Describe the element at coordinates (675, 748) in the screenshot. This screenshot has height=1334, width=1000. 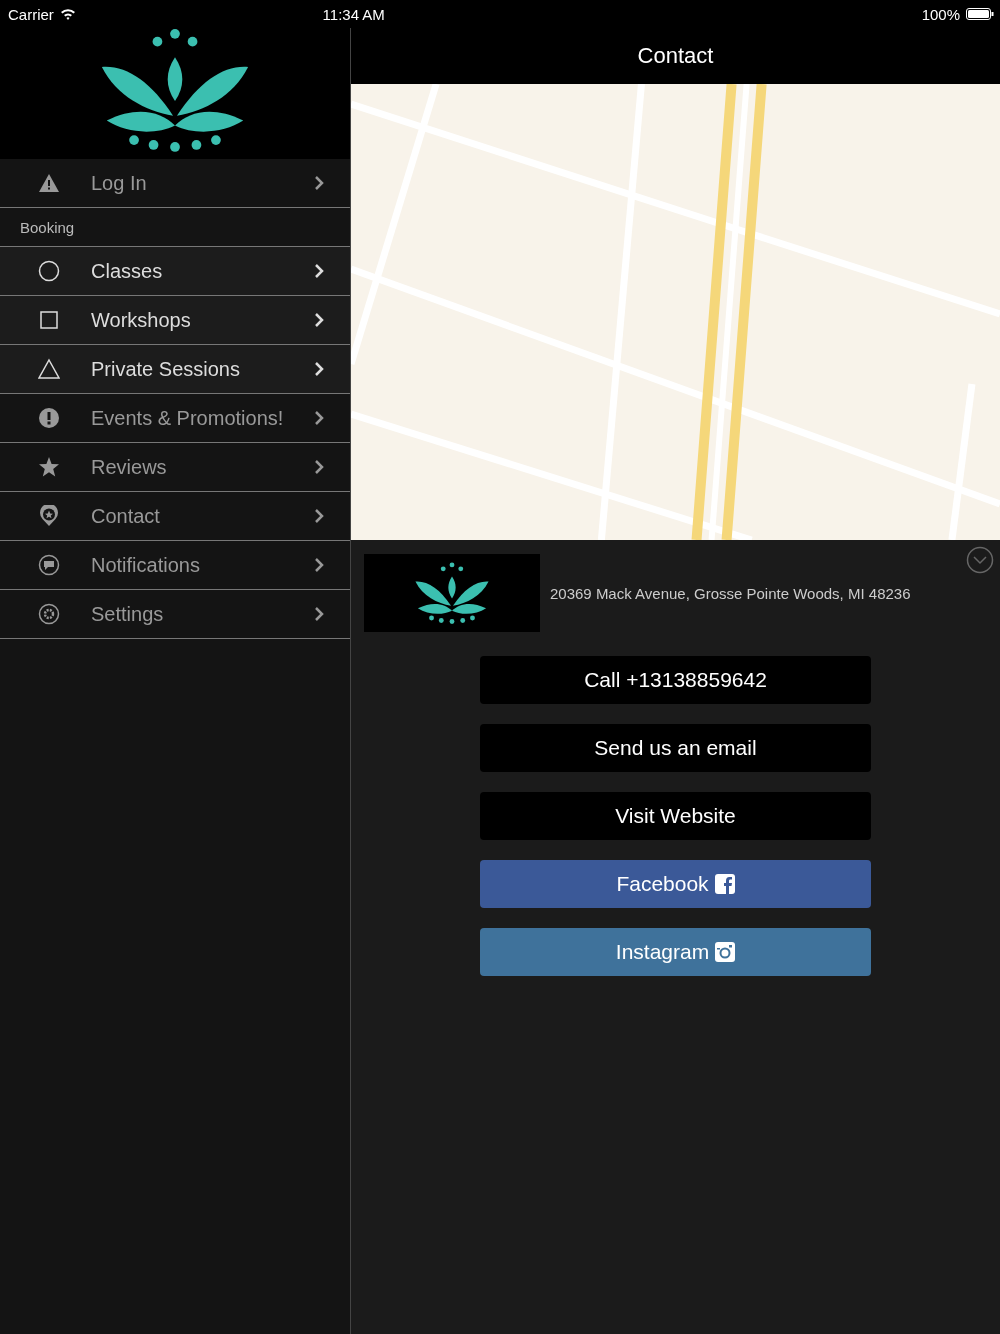
I see `contact-button: Send us an email` at that location.